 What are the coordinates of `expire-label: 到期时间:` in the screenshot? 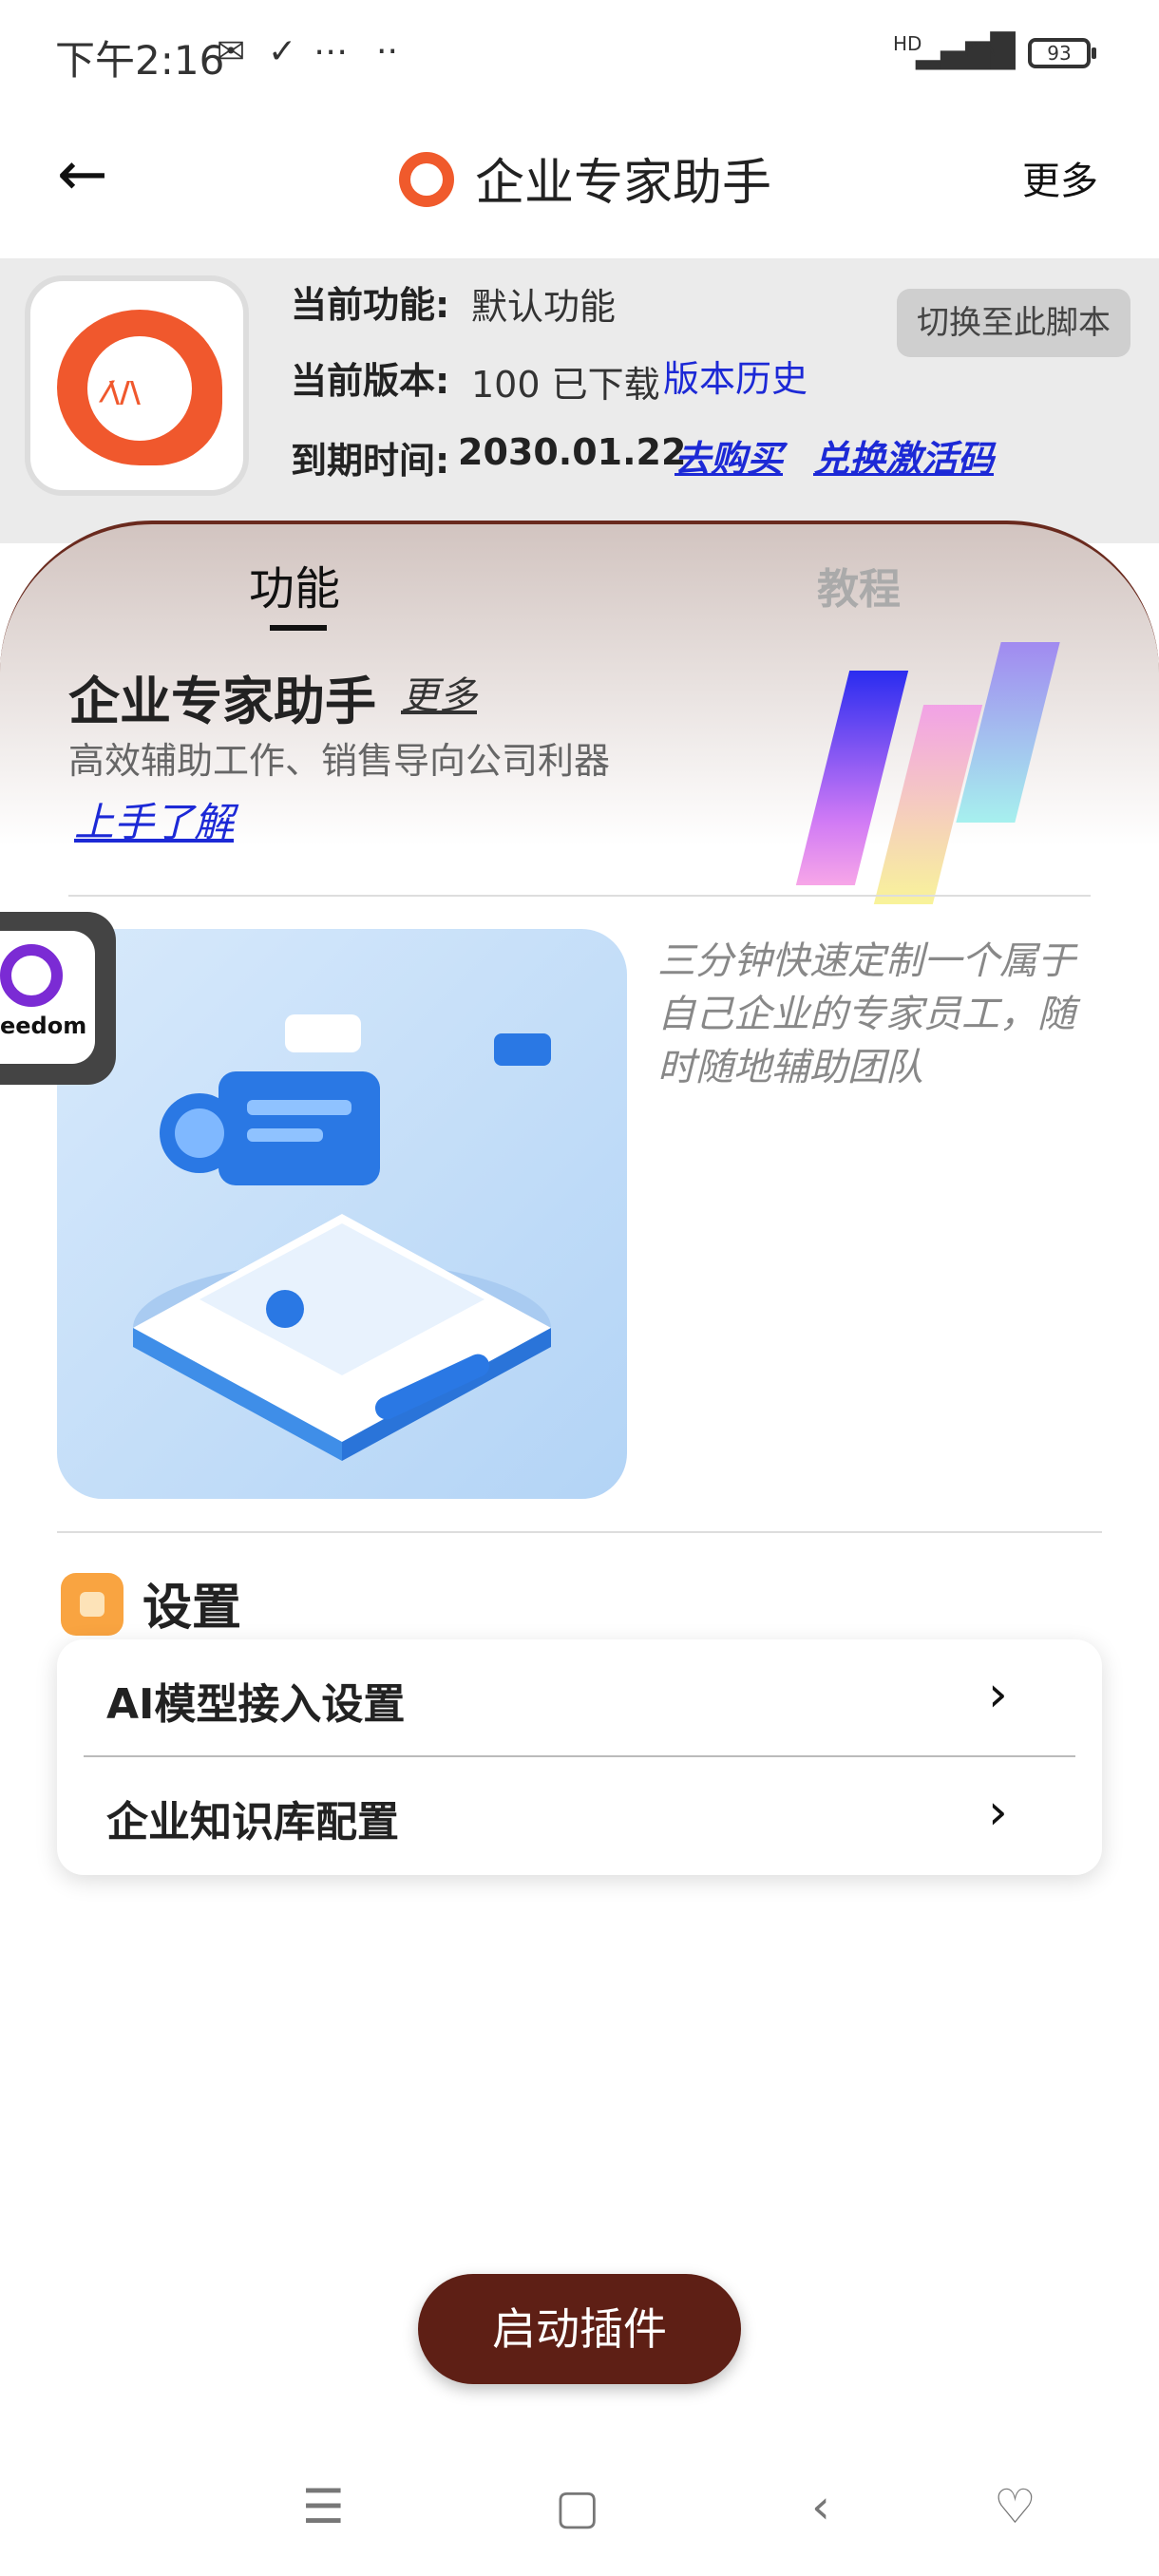 It's located at (370, 461).